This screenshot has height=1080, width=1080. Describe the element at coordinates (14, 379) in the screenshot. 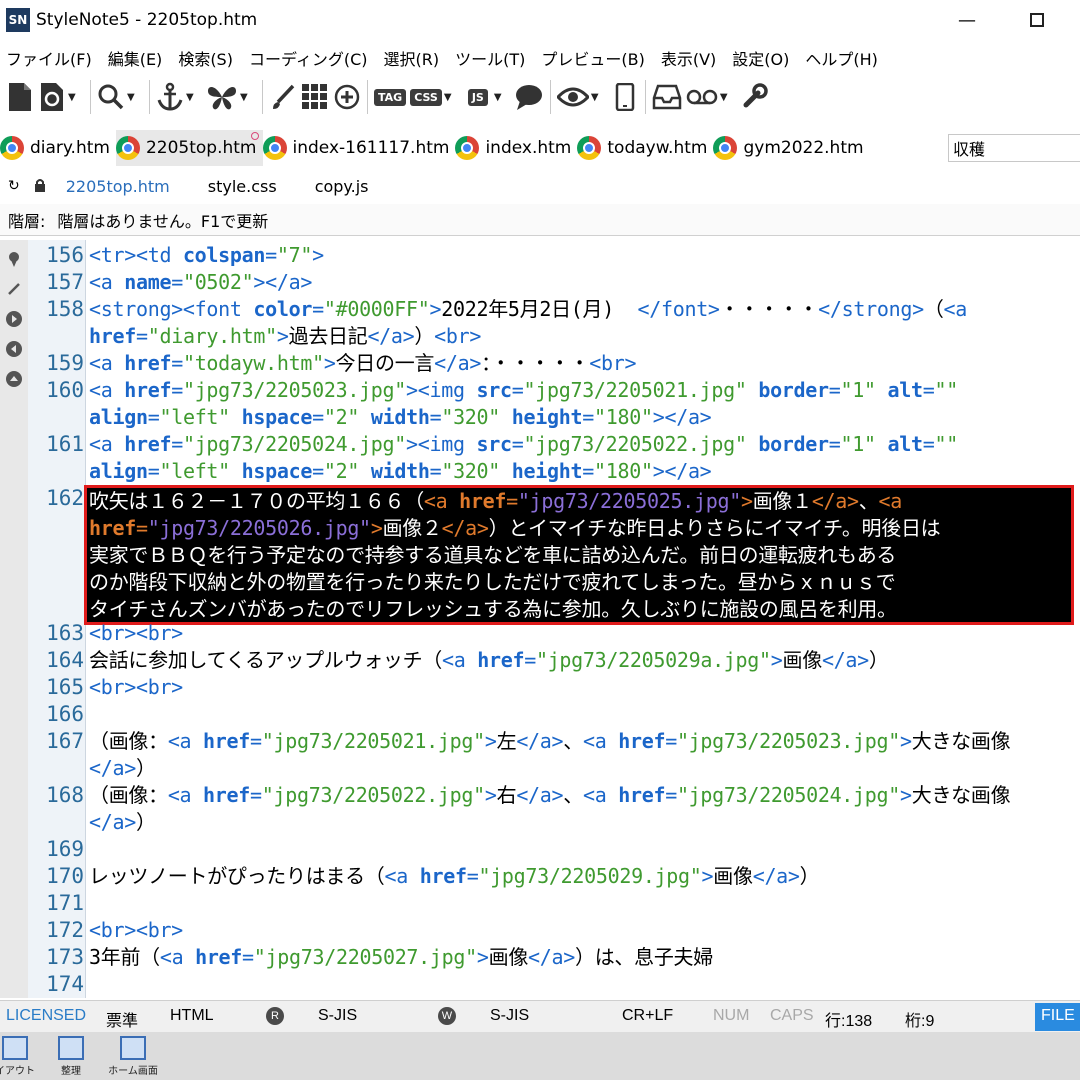

I see `up-circle-icon` at that location.